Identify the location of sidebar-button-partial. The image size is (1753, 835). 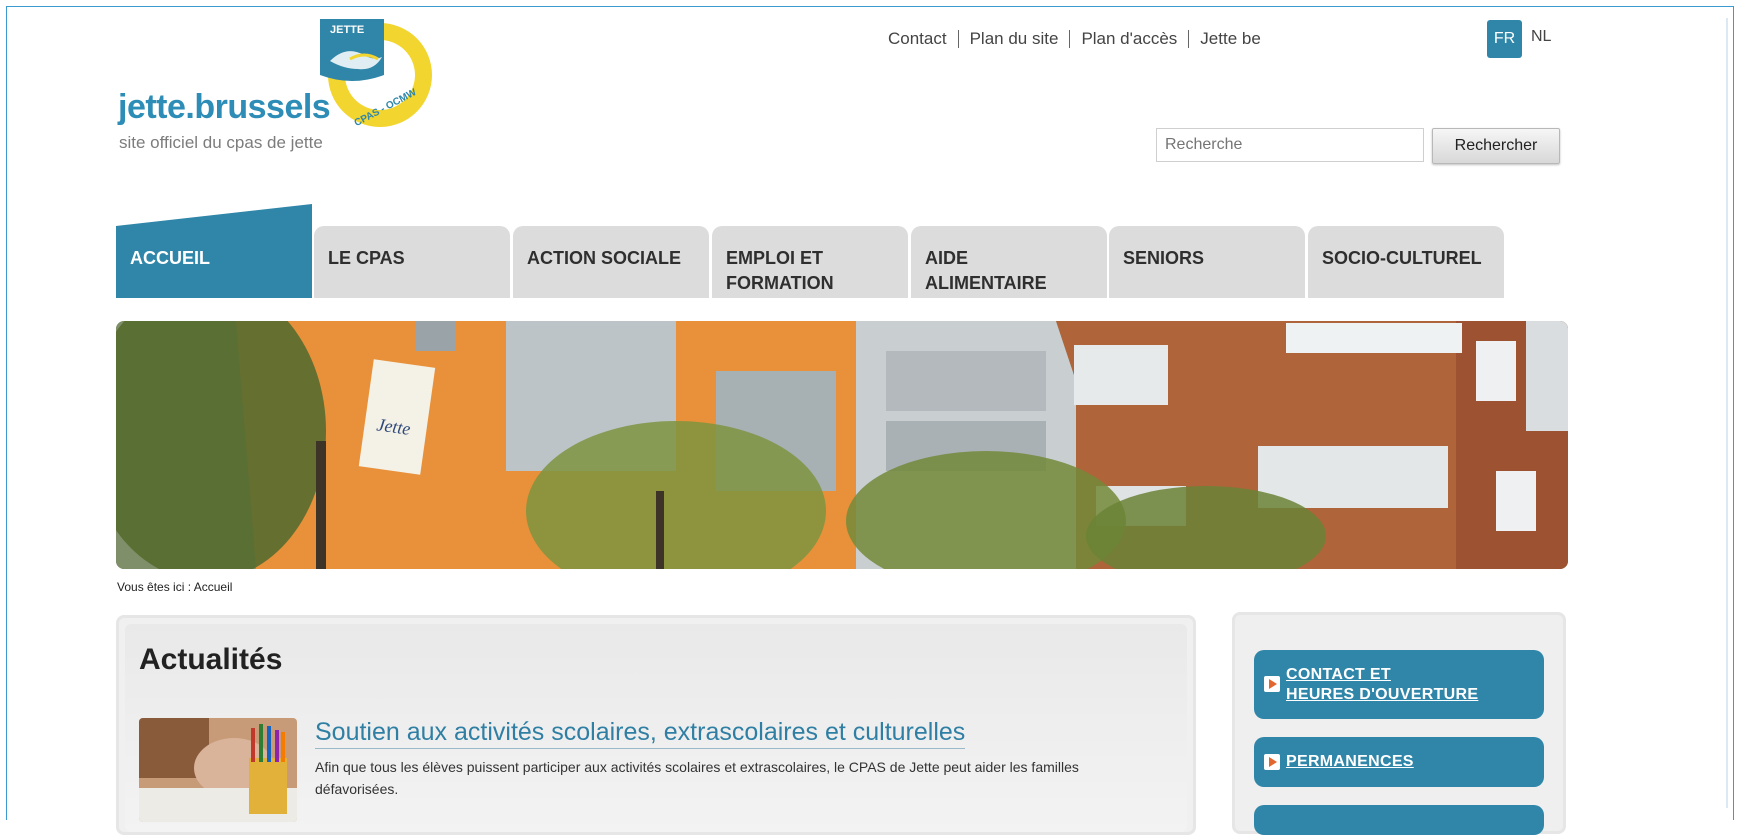
(1399, 820).